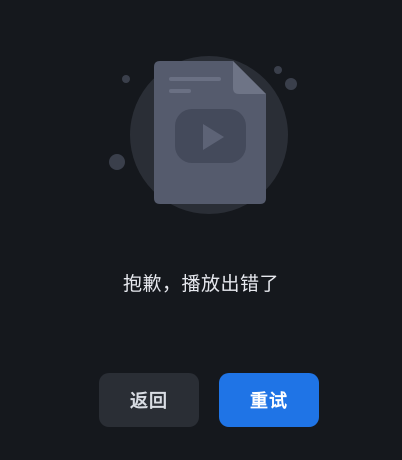 Image resolution: width=402 pixels, height=460 pixels. Describe the element at coordinates (200, 284) in the screenshot. I see `error-message: 抱歉，播放出错了` at that location.